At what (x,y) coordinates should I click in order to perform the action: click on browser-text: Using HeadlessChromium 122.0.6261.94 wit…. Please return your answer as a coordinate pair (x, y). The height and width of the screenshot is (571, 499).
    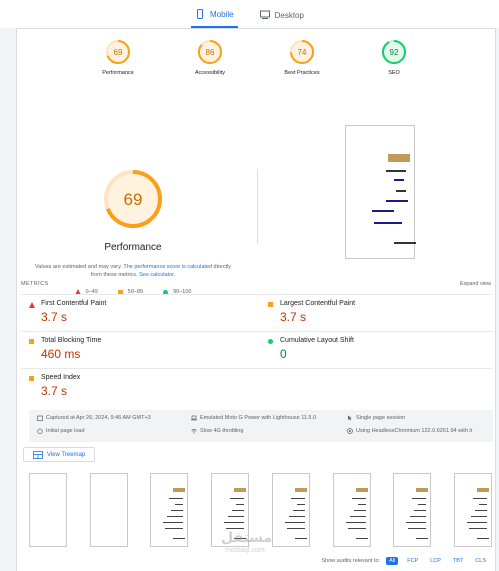
    Looking at the image, I should click on (414, 431).